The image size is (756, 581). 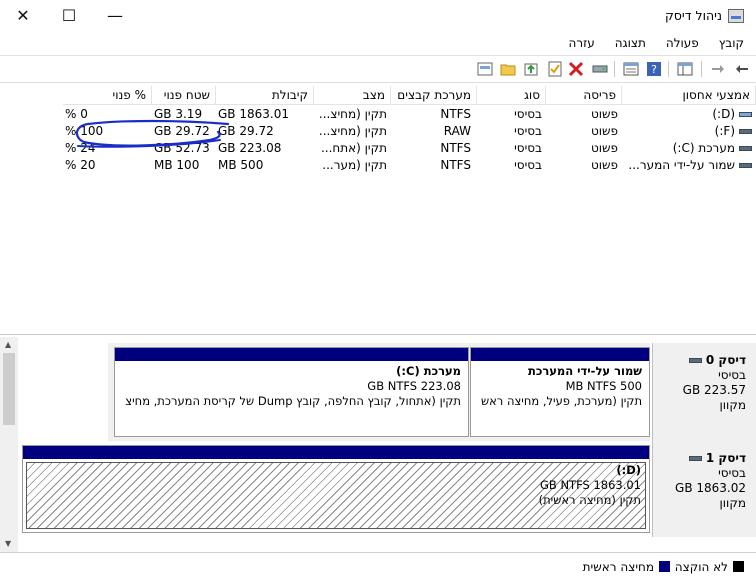 What do you see at coordinates (8, 543) in the screenshot?
I see `scroll-down-icon: ▼` at bounding box center [8, 543].